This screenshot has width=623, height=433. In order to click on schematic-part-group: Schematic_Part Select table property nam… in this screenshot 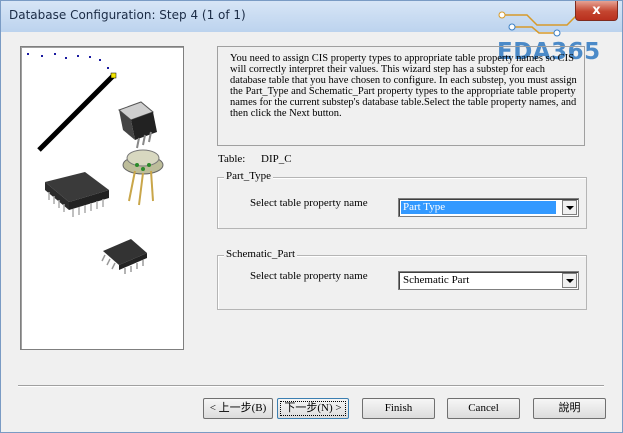, I will do `click(402, 279)`.